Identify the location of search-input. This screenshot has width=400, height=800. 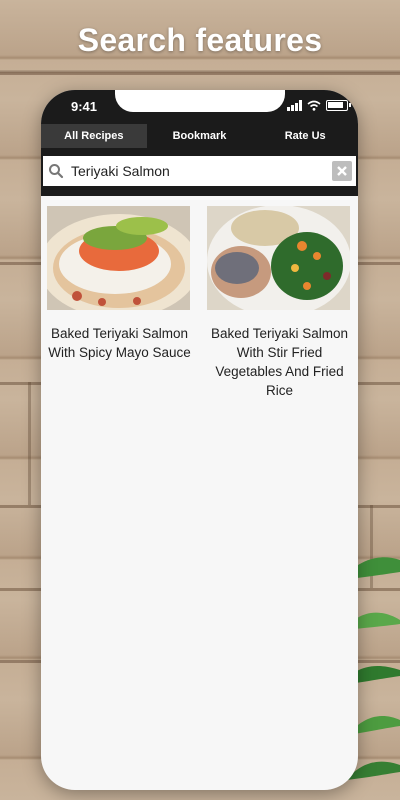
(198, 171).